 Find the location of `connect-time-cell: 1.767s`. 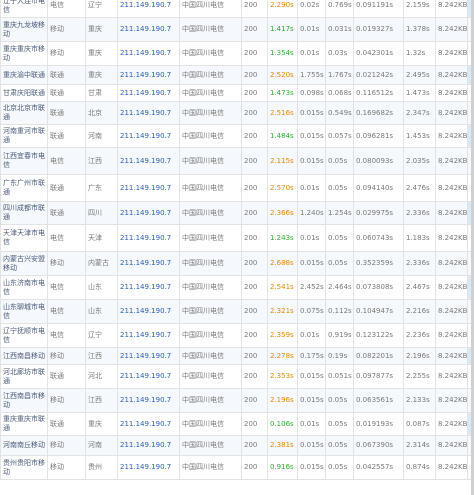

connect-time-cell: 1.767s is located at coordinates (339, 75).